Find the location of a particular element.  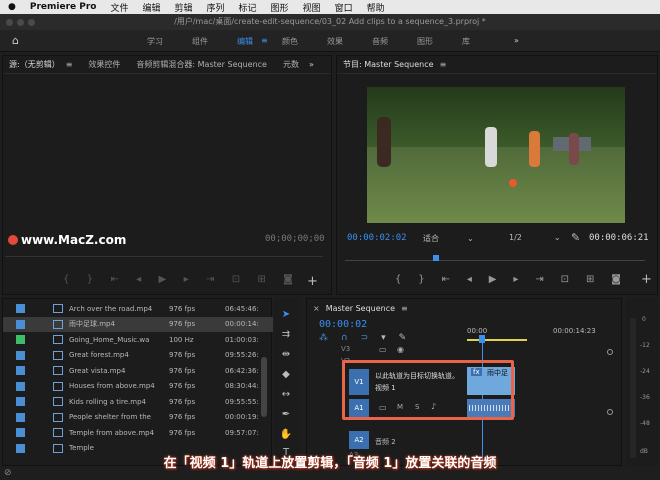

menu-window: 窗口 is located at coordinates (344, 7).